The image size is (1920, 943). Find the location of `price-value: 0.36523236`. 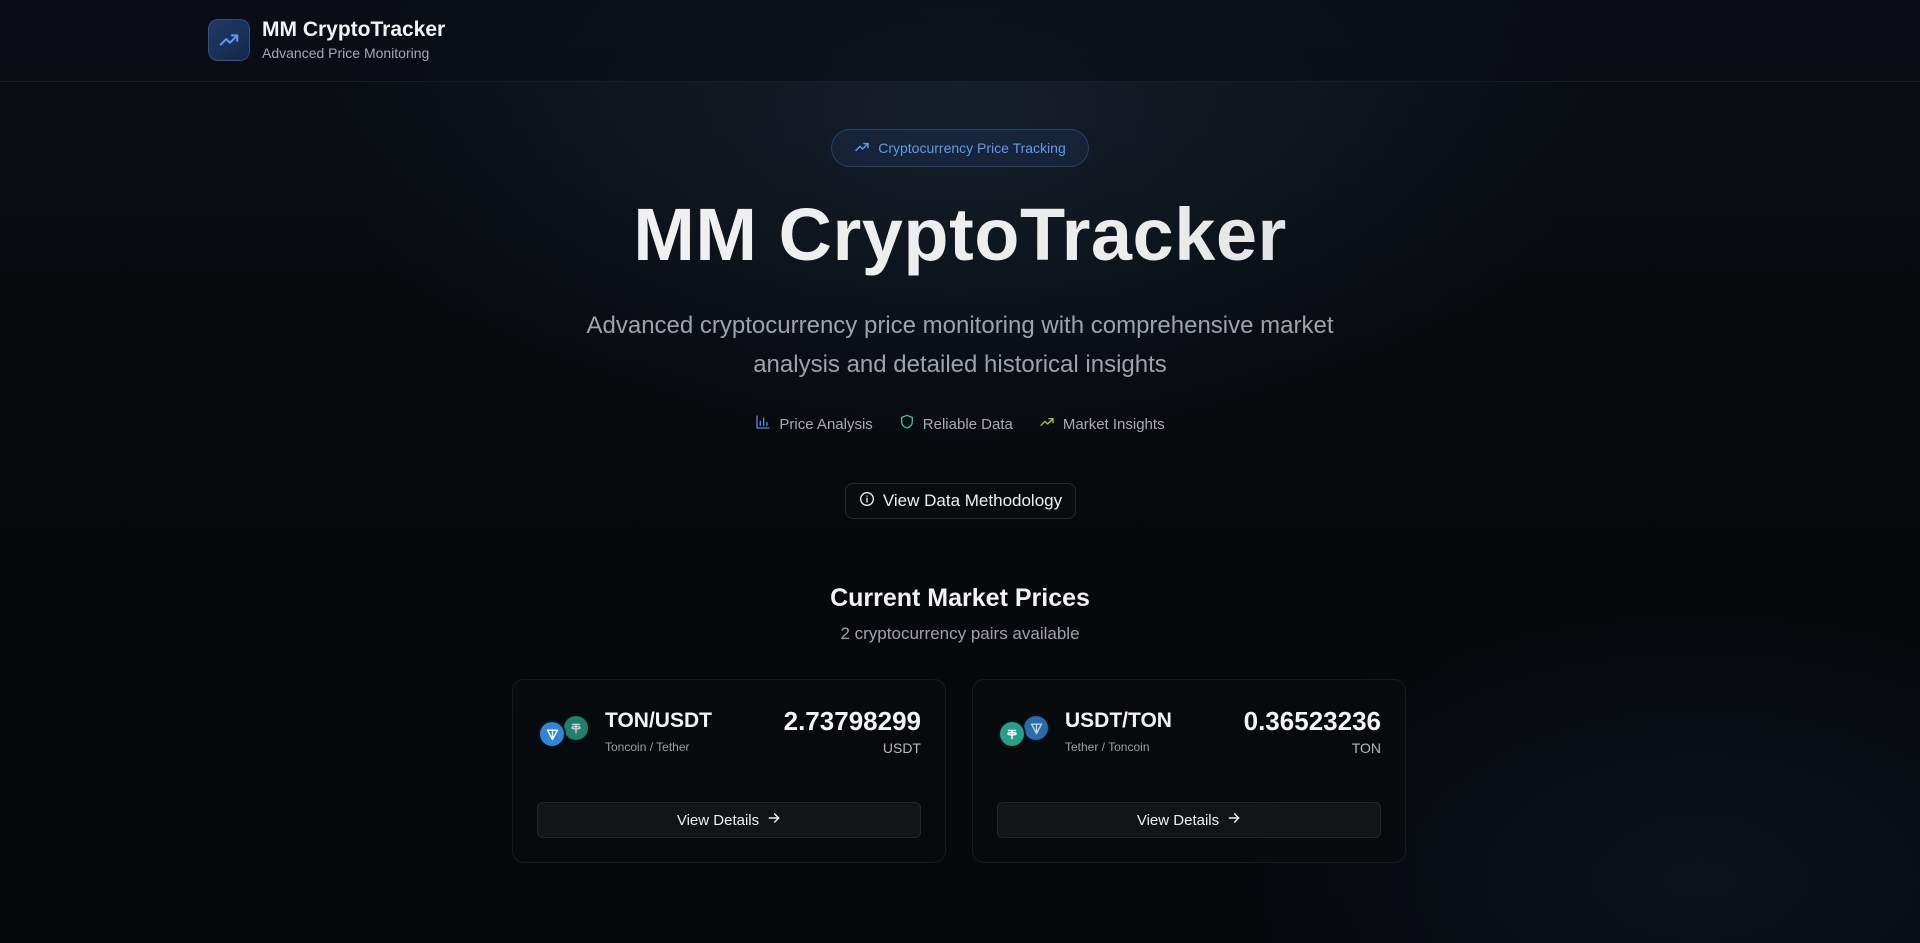

price-value: 0.36523236 is located at coordinates (1312, 721).